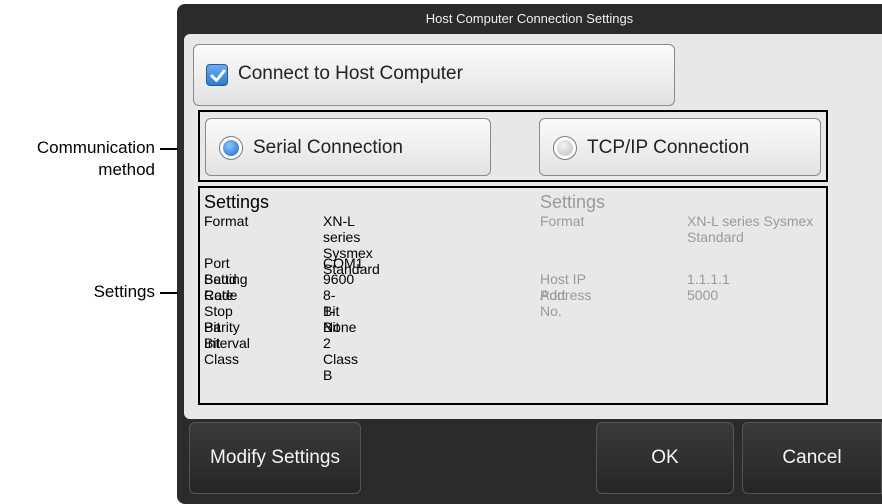  I want to click on annotation-settings: Settings, so click(124, 291).